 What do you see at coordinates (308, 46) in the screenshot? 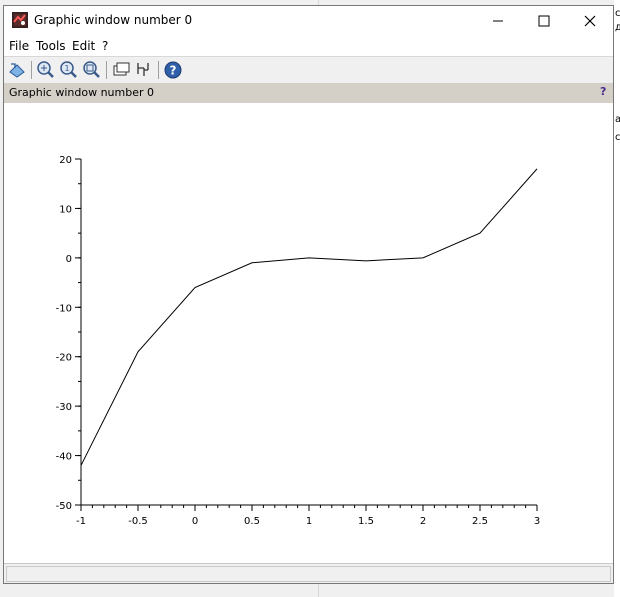
I see `menu-bar: File Tools Edit ?` at bounding box center [308, 46].